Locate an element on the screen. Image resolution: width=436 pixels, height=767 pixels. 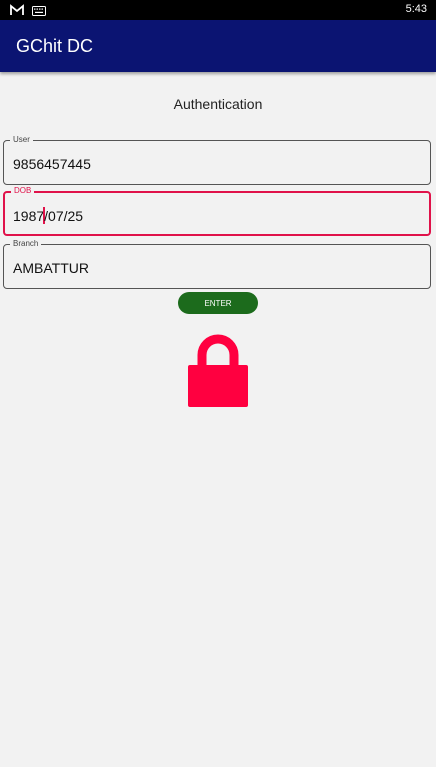
dob-field-value: 1987/07/25 is located at coordinates (48, 215).